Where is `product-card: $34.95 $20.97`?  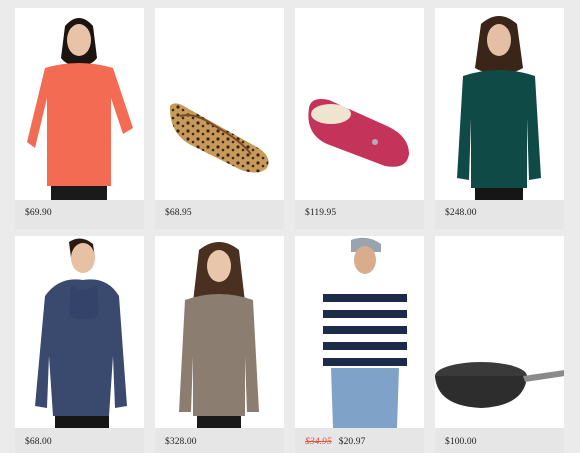
product-card: $34.95 $20.97 is located at coordinates (359, 344).